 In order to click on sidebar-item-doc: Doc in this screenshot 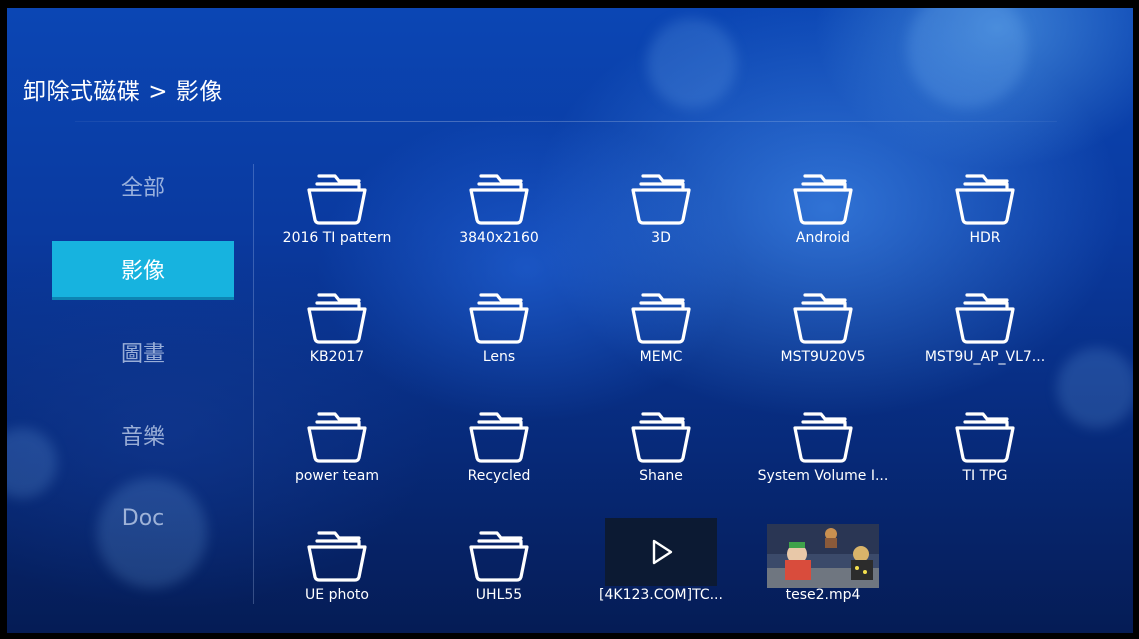, I will do `click(143, 518)`.